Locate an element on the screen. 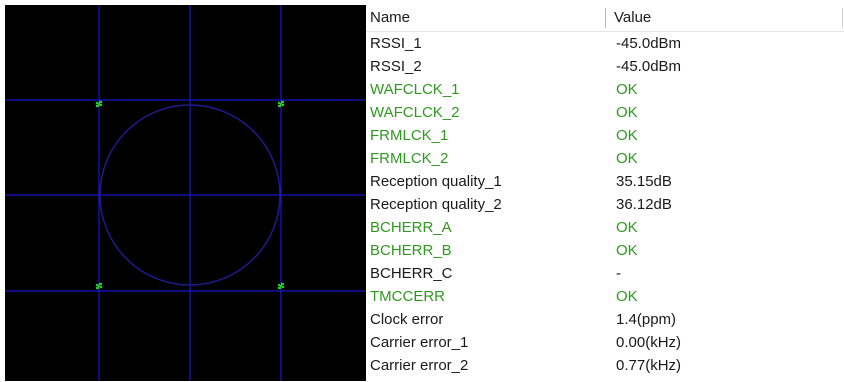 This screenshot has width=844, height=382. row-name: FRMLCK_2 is located at coordinates (409, 158).